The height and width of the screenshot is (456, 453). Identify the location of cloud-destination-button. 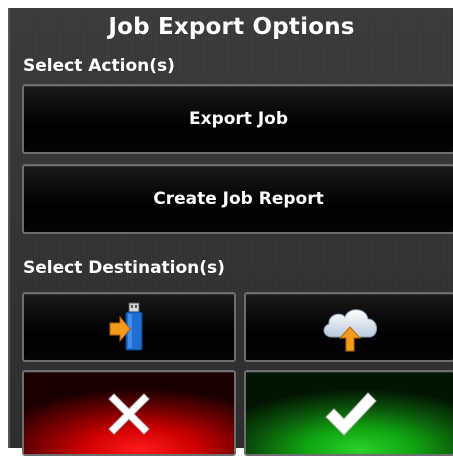
(348, 327).